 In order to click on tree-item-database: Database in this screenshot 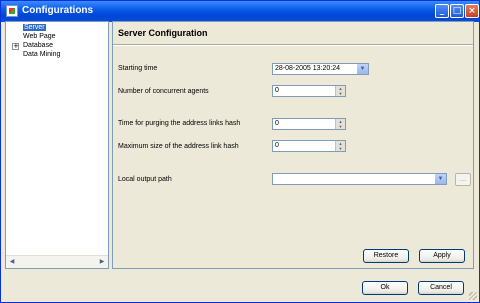, I will do `click(38, 45)`.